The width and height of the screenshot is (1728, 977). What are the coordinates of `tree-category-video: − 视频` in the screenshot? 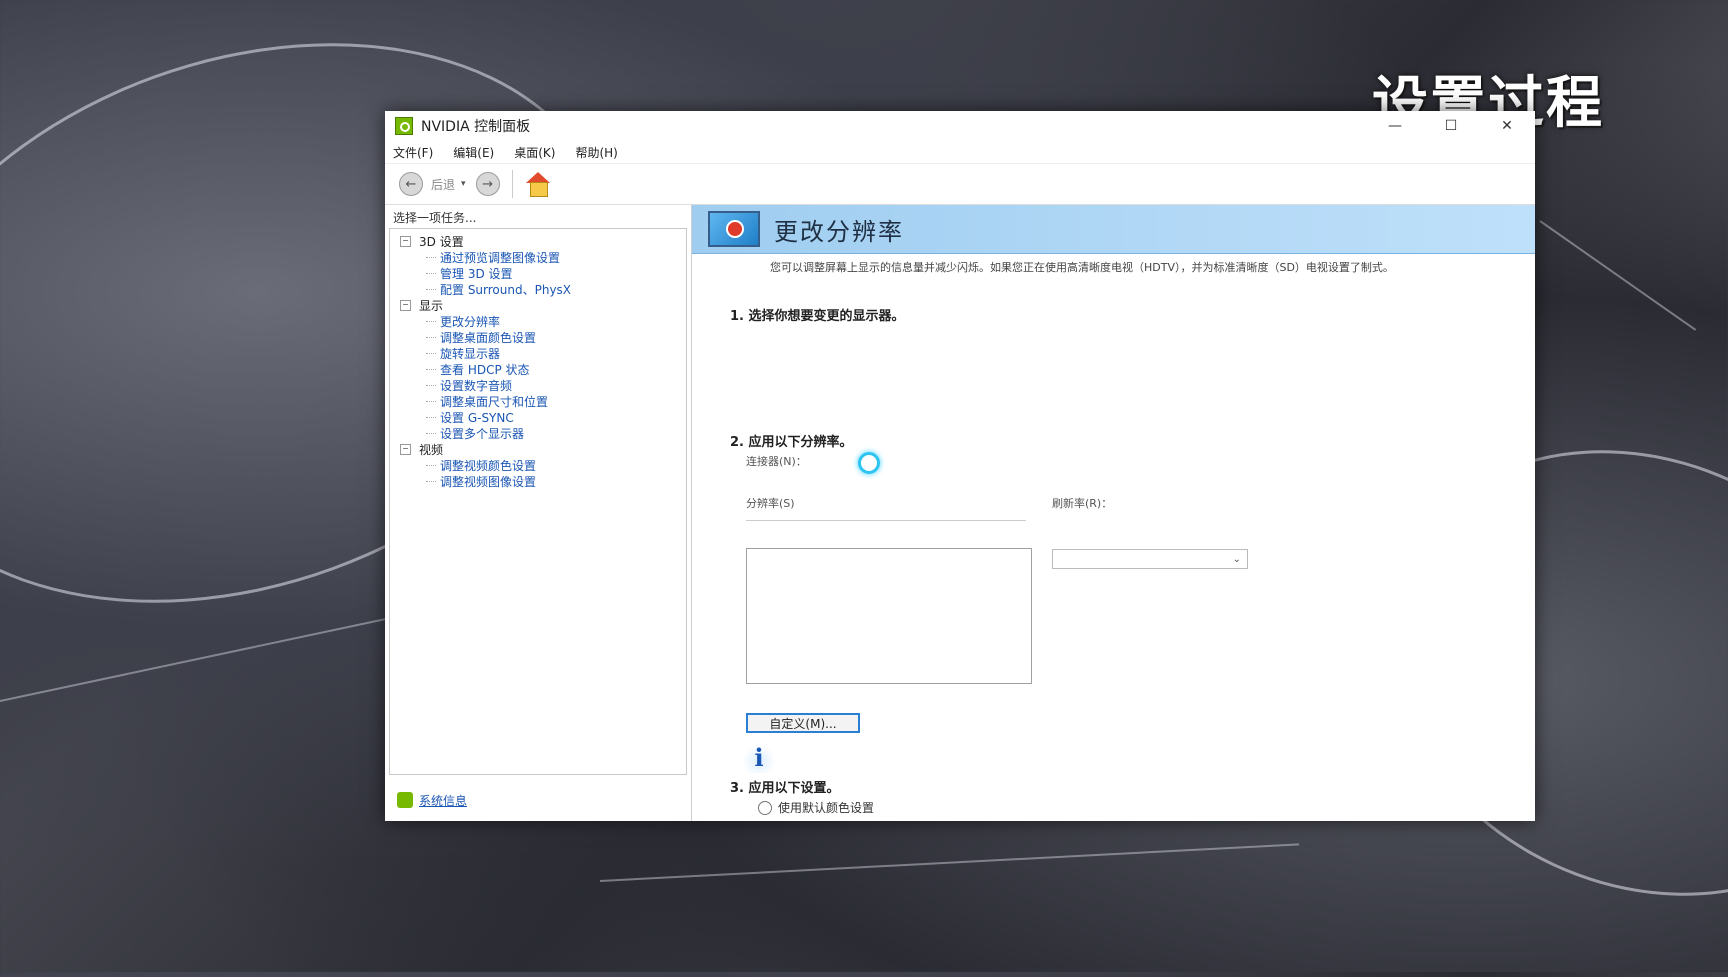 It's located at (538, 449).